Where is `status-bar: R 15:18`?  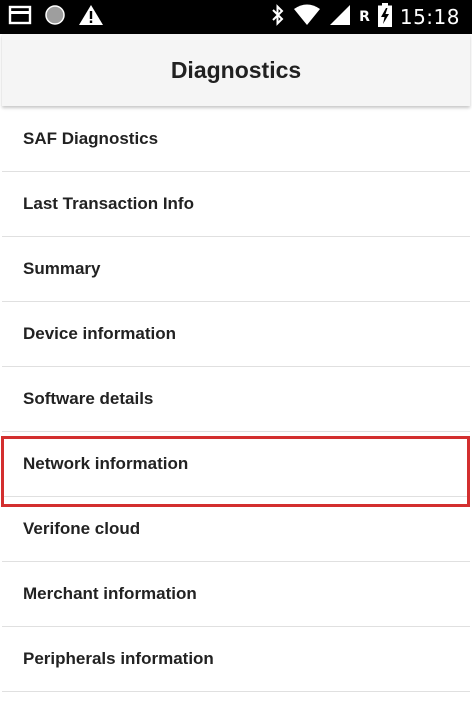 status-bar: R 15:18 is located at coordinates (236, 17).